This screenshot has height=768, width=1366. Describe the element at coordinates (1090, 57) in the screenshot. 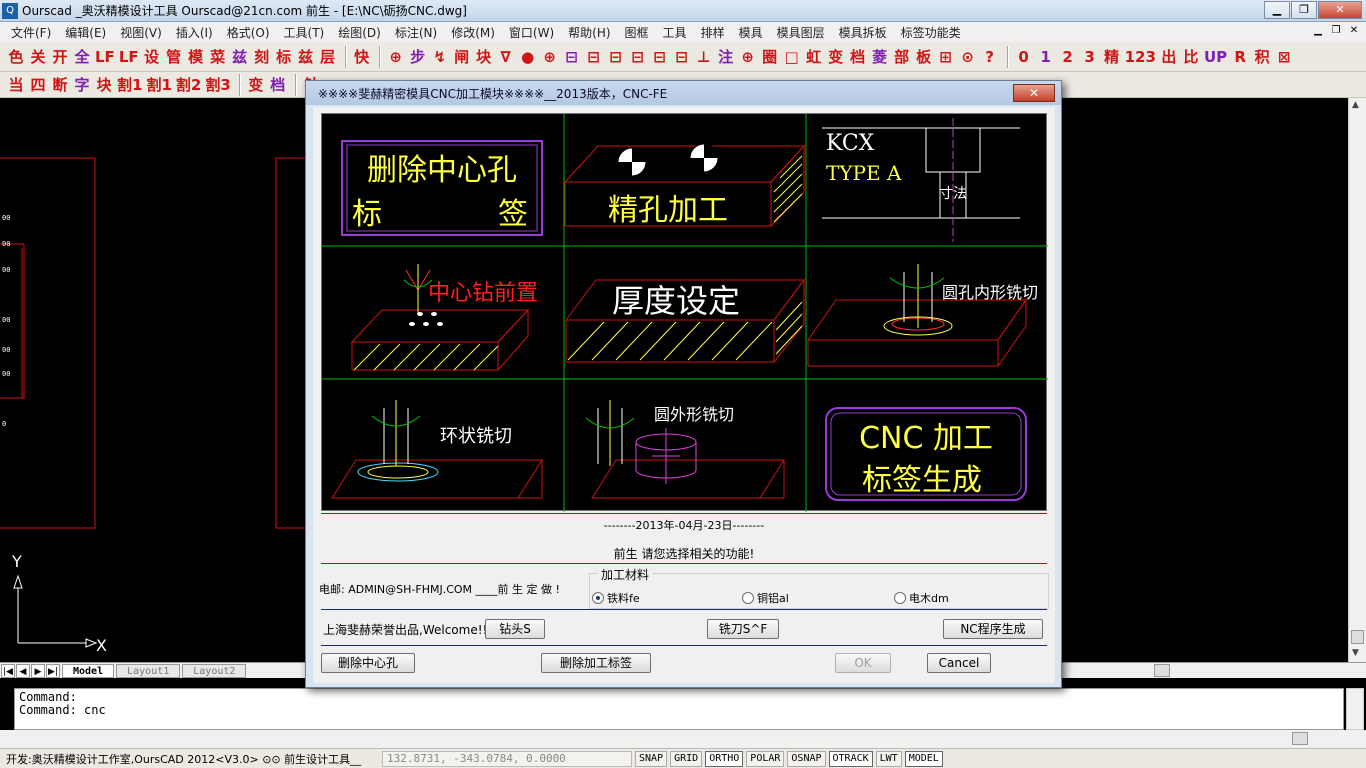

I see `toolbar-button: 3` at that location.